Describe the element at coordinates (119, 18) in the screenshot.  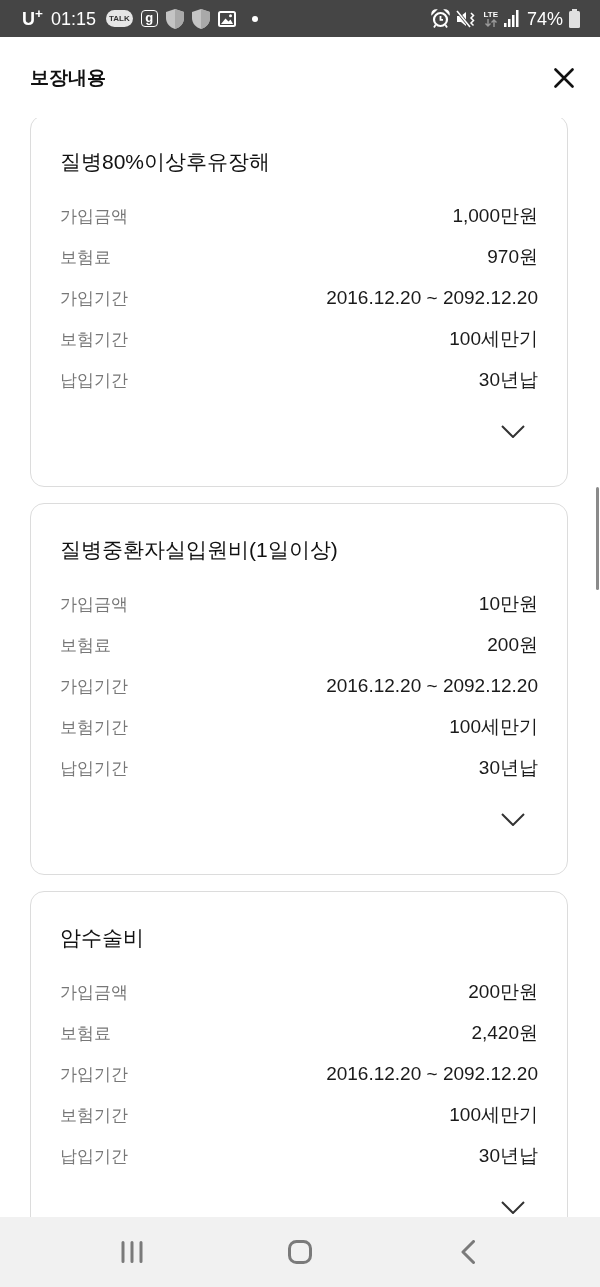
I see `chat-notification: TALK` at that location.